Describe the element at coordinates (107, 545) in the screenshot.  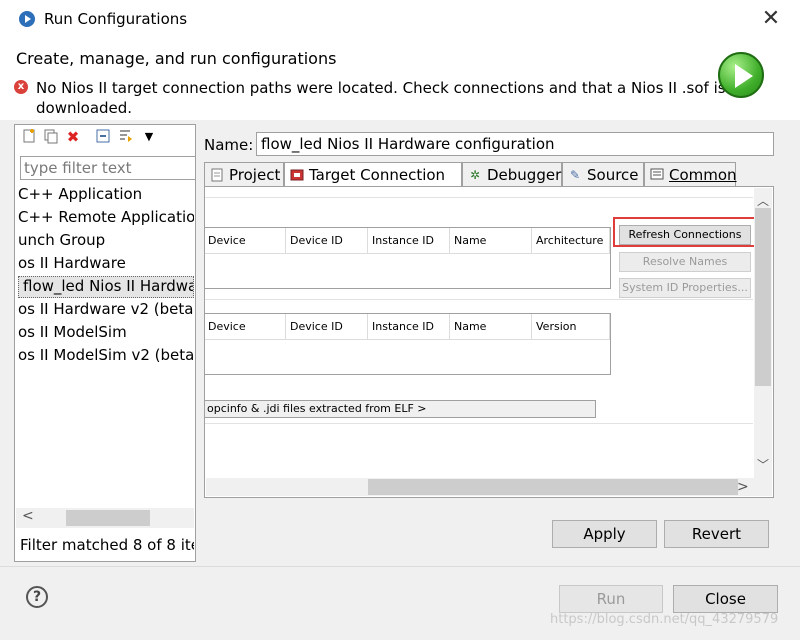
I see `filter-status: Filter matched 8 of 8 items` at that location.